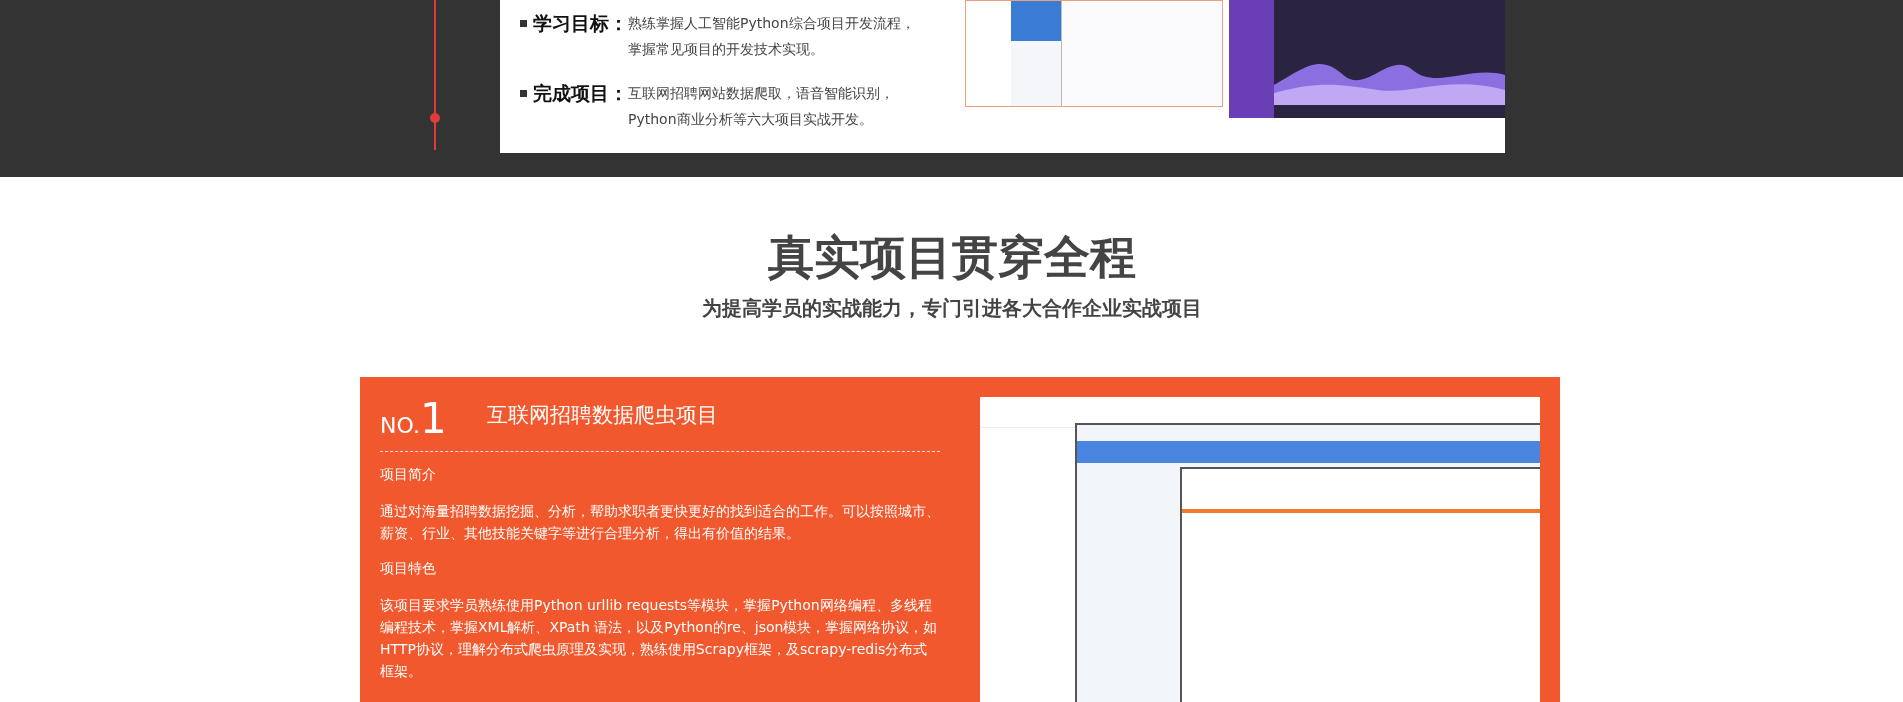 The height and width of the screenshot is (702, 1903). Describe the element at coordinates (408, 475) in the screenshot. I see `block-heading: 项目简介` at that location.